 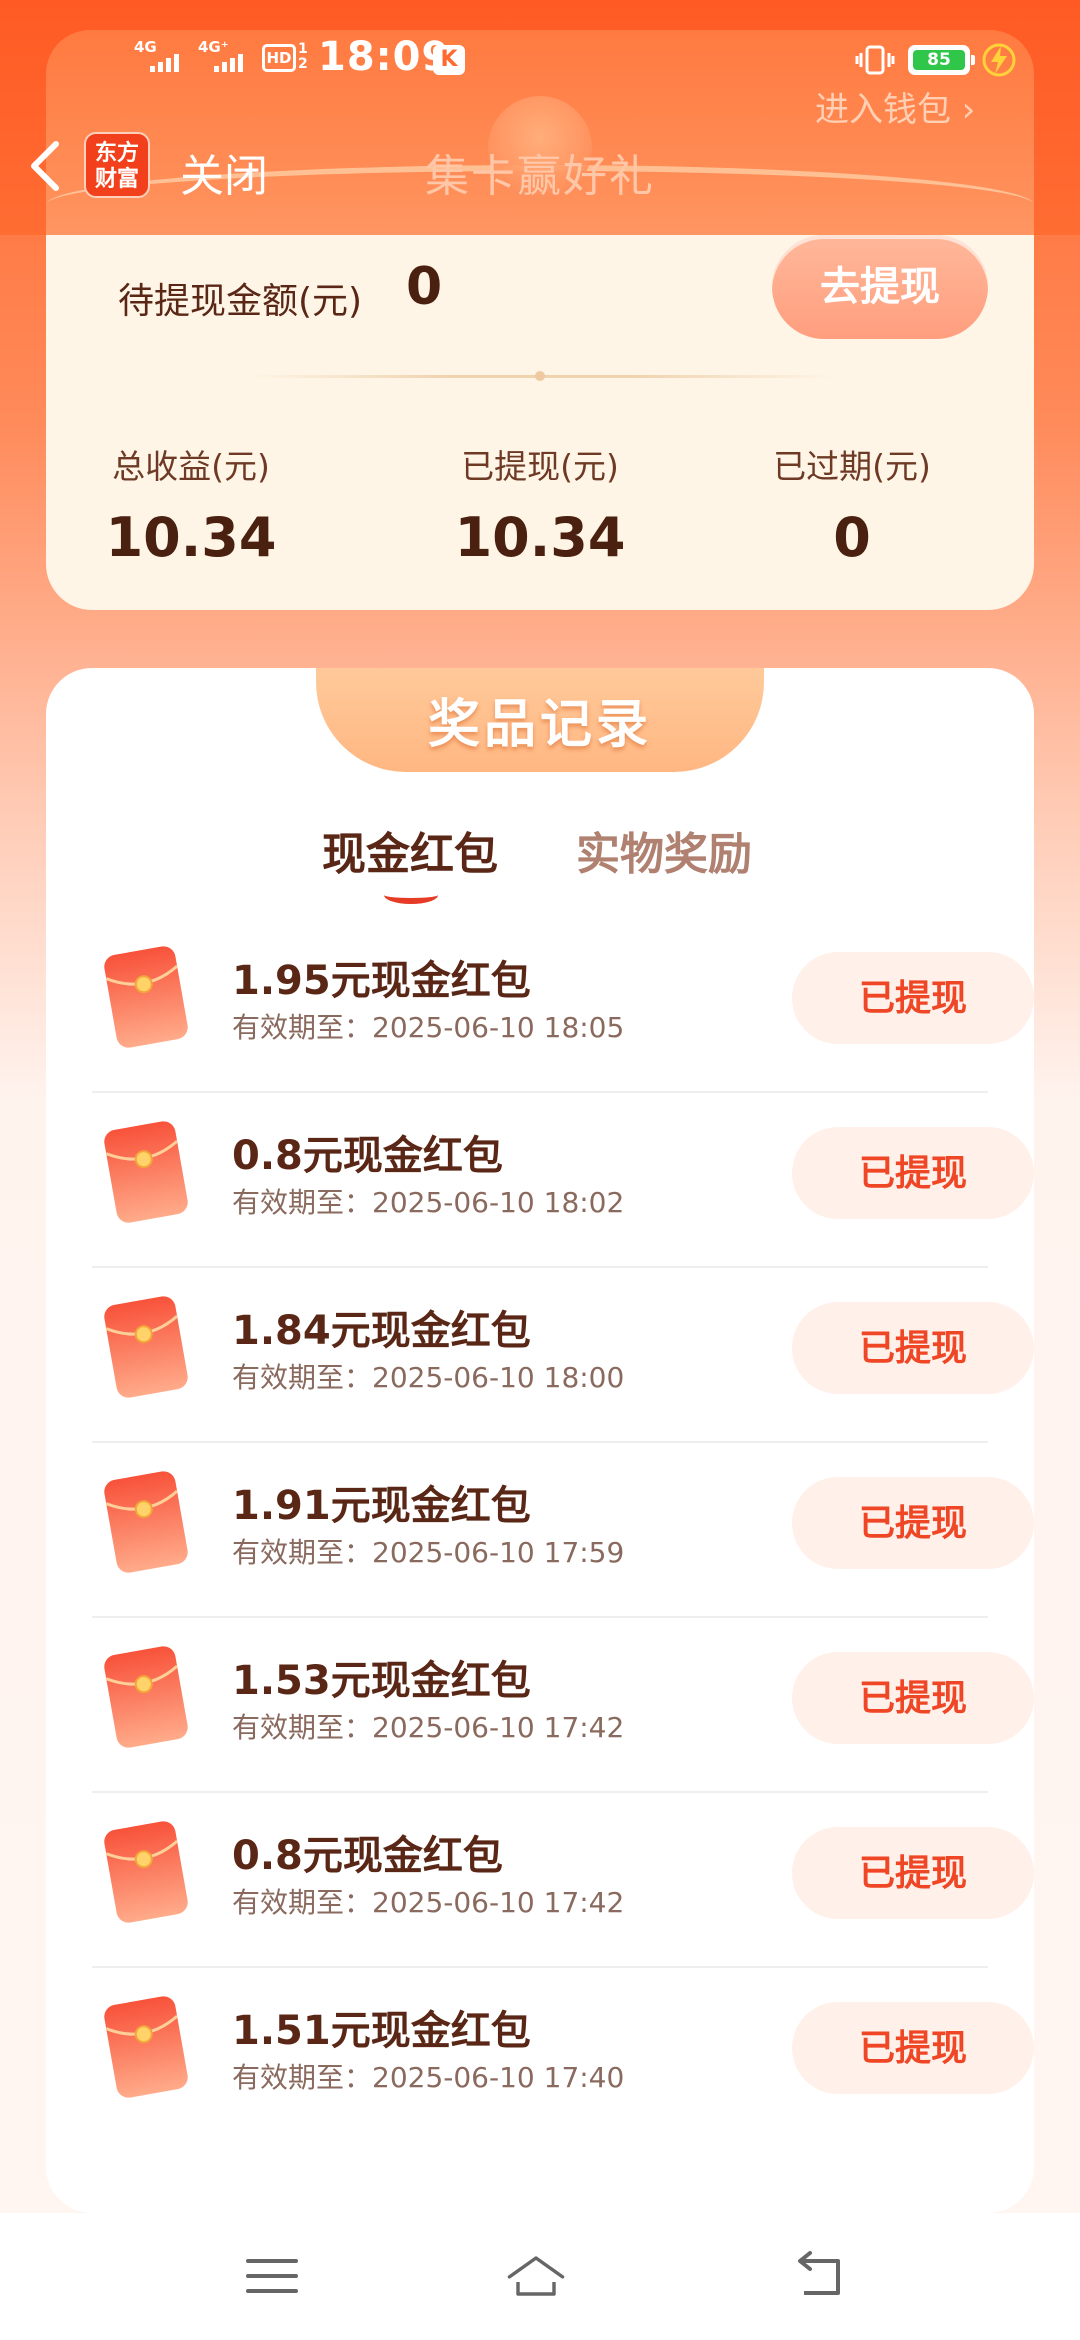 What do you see at coordinates (381, 1506) in the screenshot?
I see `item-title: 1.91元现金红包` at bounding box center [381, 1506].